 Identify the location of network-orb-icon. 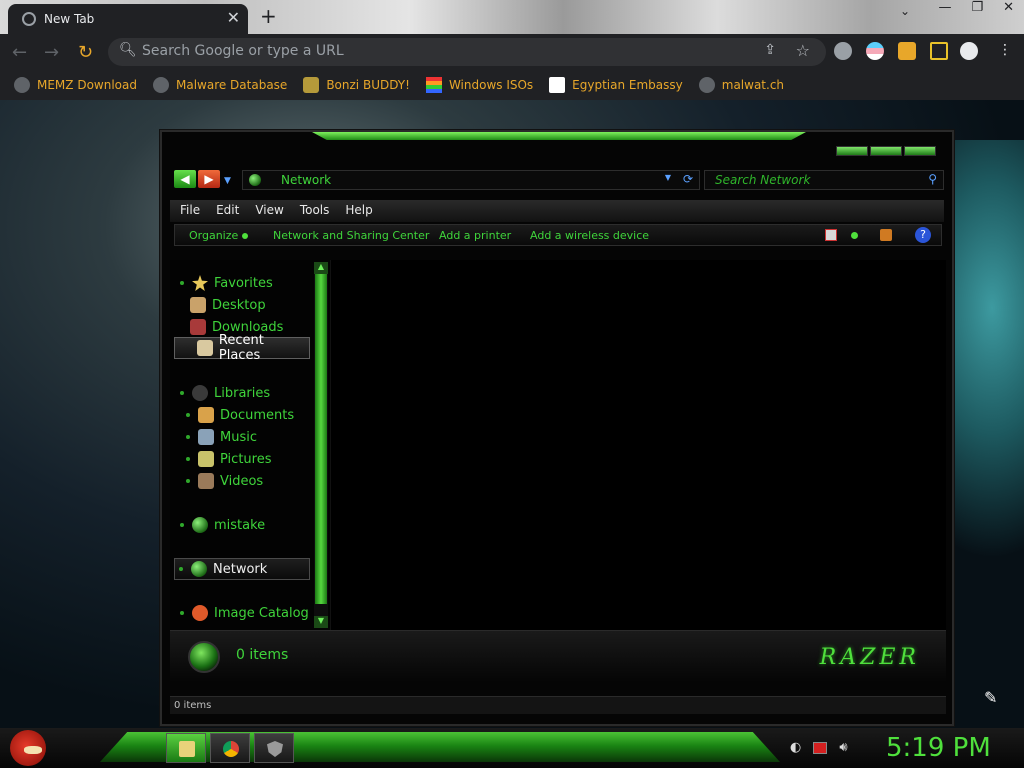
(204, 657).